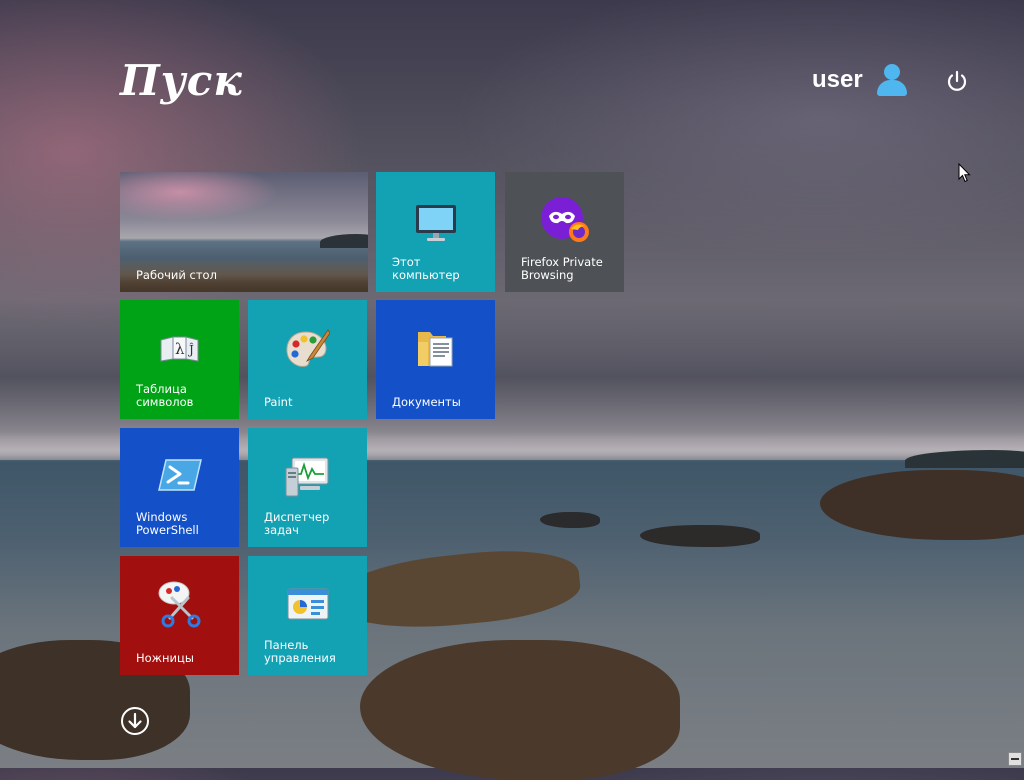 The width and height of the screenshot is (1024, 780). I want to click on tile-label: Таблица символов, so click(165, 395).